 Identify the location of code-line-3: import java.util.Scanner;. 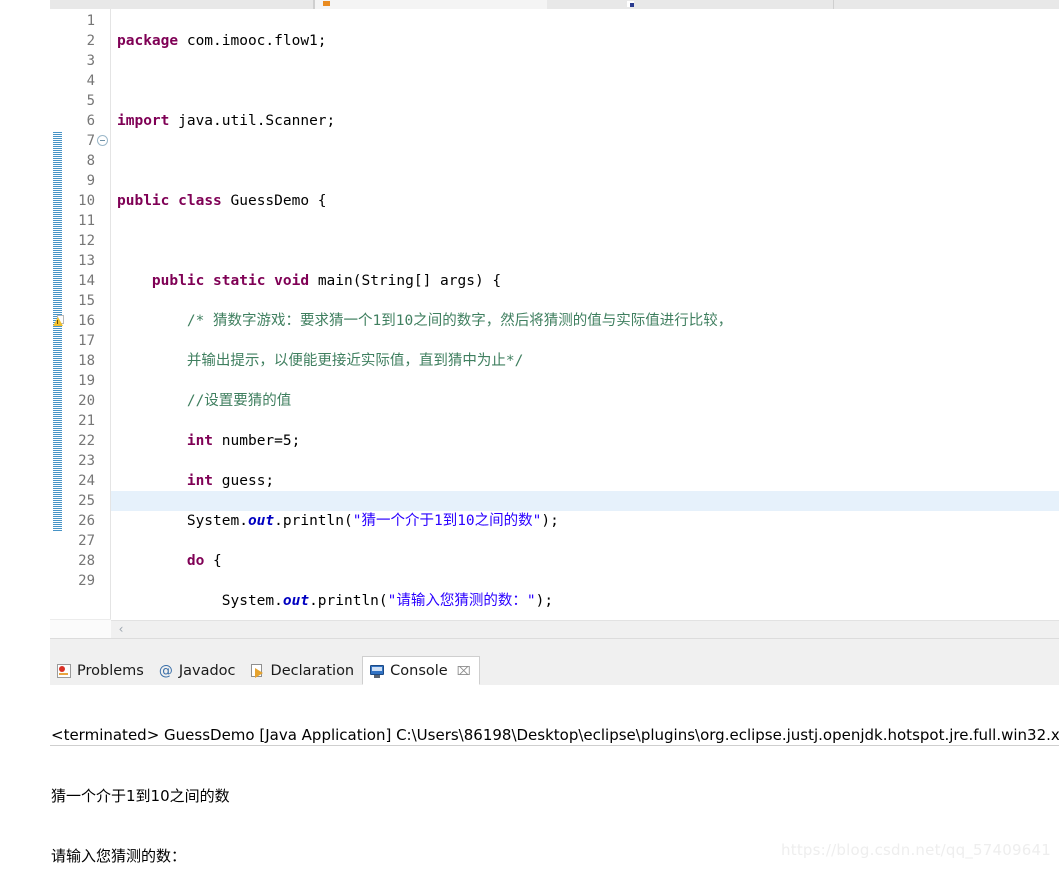
(585, 121).